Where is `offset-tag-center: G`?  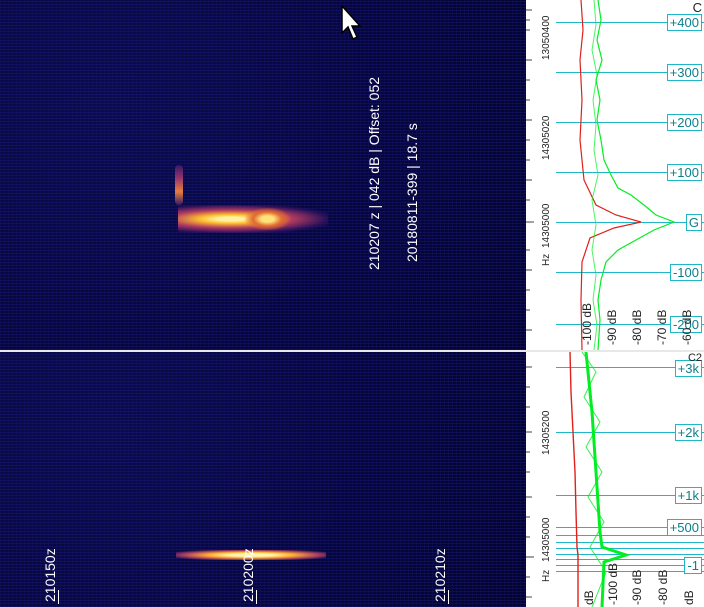 offset-tag-center: G is located at coordinates (693, 222).